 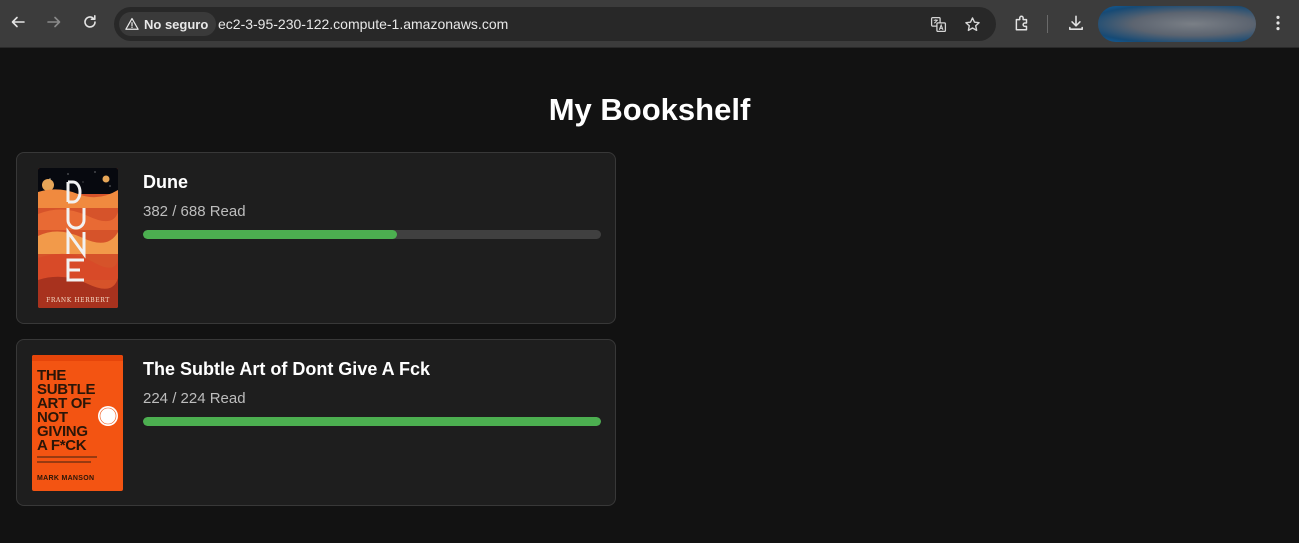 What do you see at coordinates (938, 24) in the screenshot?
I see `translate-icon` at bounding box center [938, 24].